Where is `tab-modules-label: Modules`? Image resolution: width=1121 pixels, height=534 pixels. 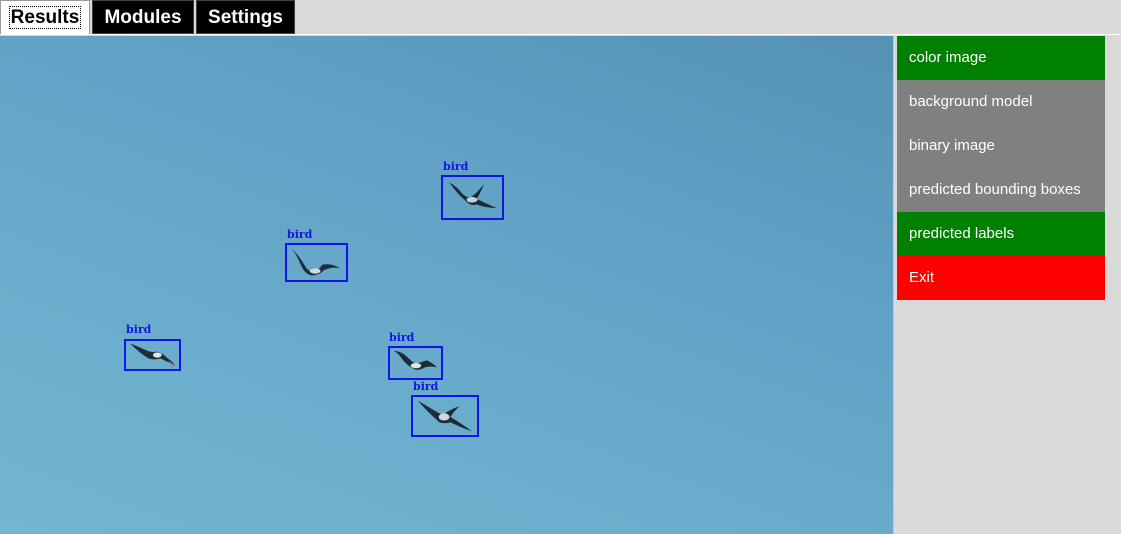
tab-modules-label: Modules is located at coordinates (143, 17).